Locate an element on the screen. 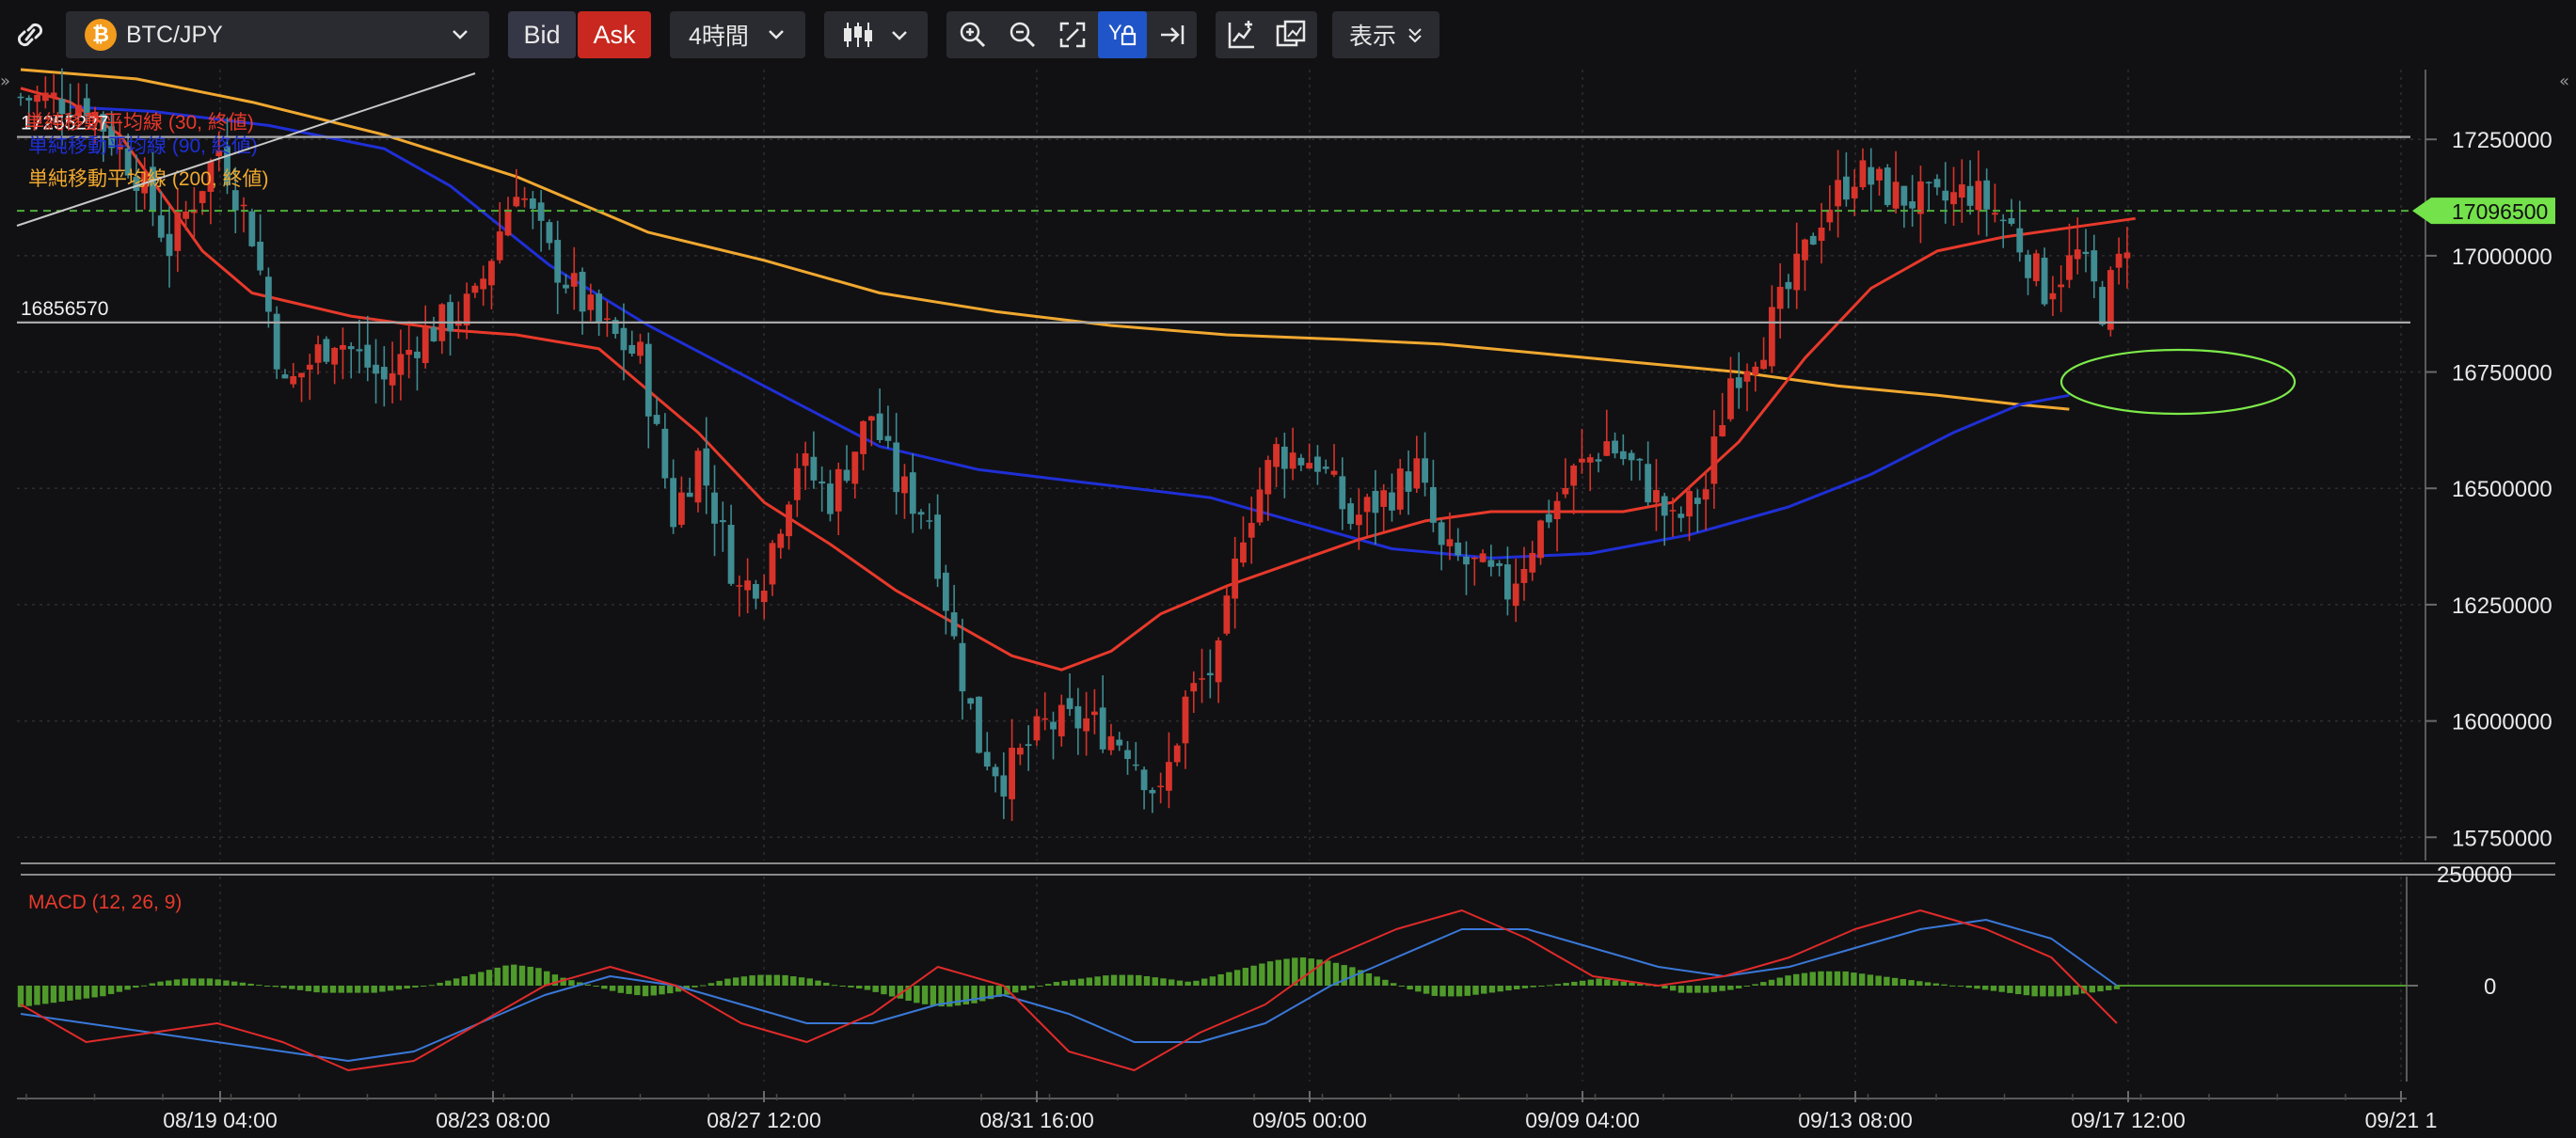  annotation-ellipse is located at coordinates (2178, 382).